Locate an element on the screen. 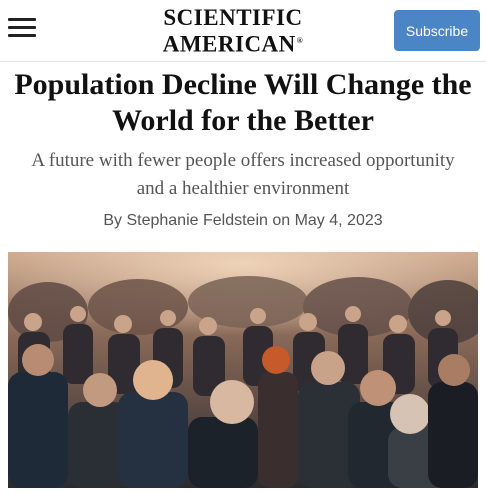 The image size is (486, 494). logo-line-2: AMERICAN® is located at coordinates (233, 44).